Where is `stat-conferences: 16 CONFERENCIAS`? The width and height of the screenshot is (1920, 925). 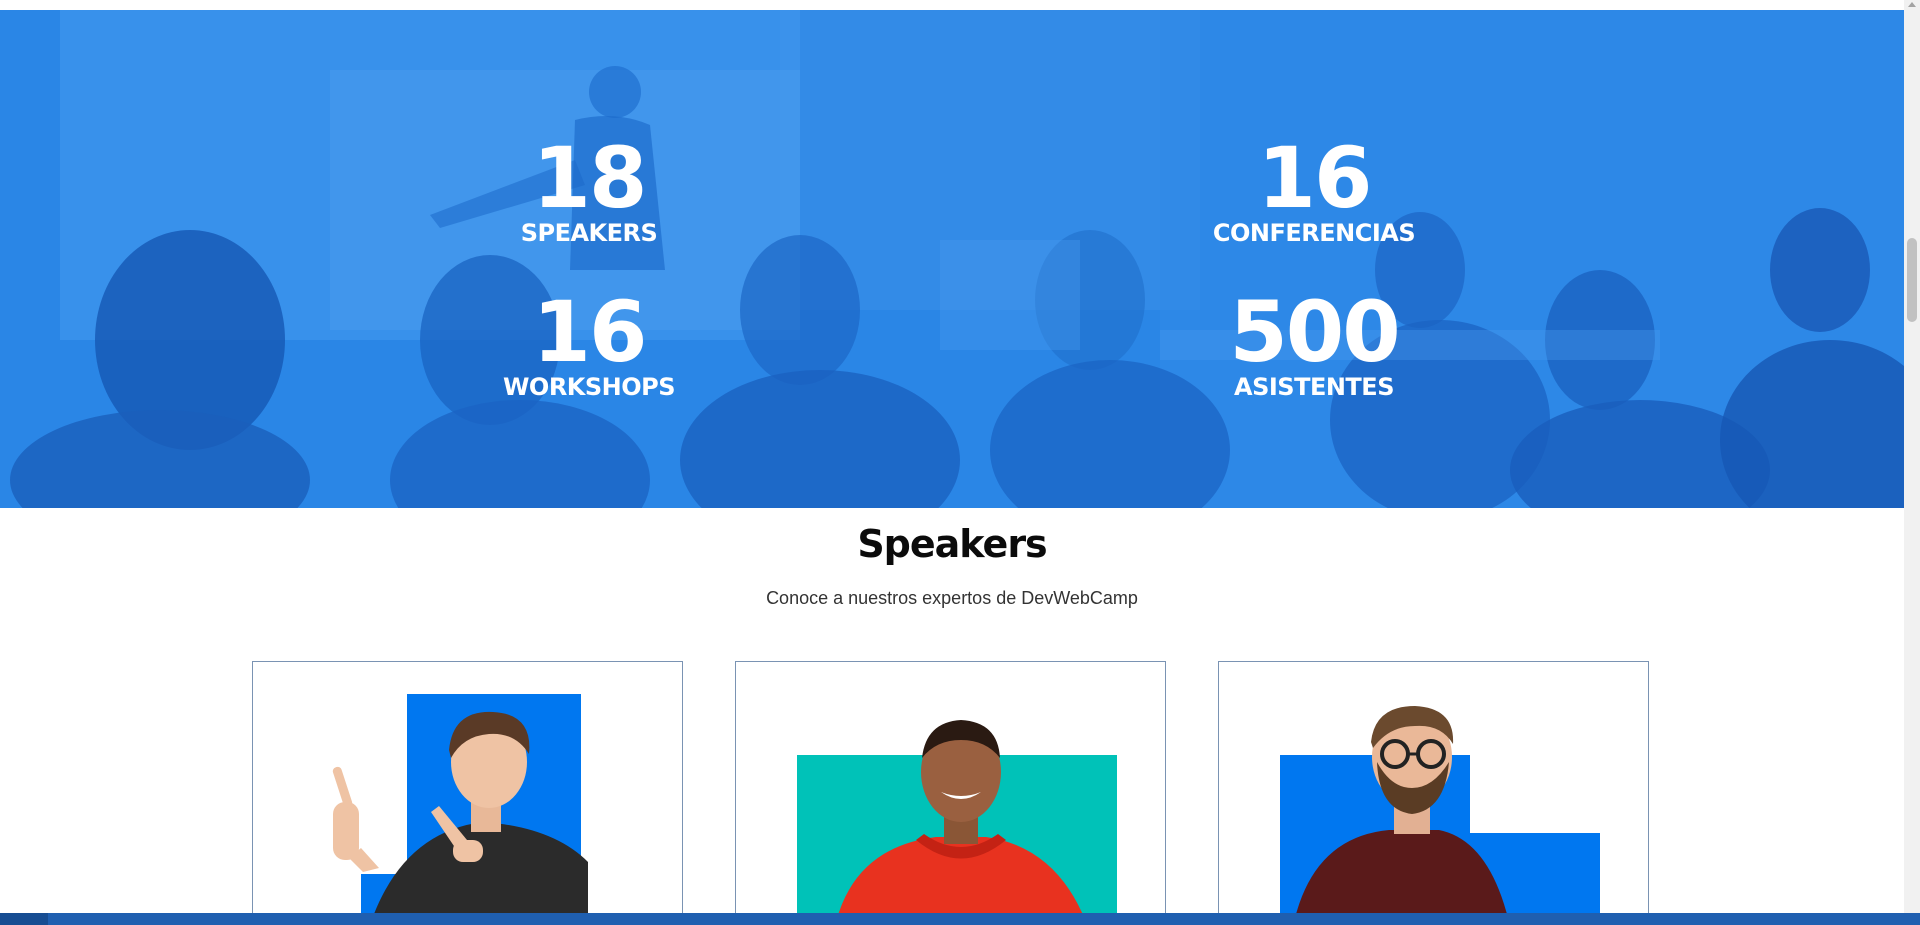
stat-conferences: 16 CONFERENCIAS is located at coordinates (1314, 188).